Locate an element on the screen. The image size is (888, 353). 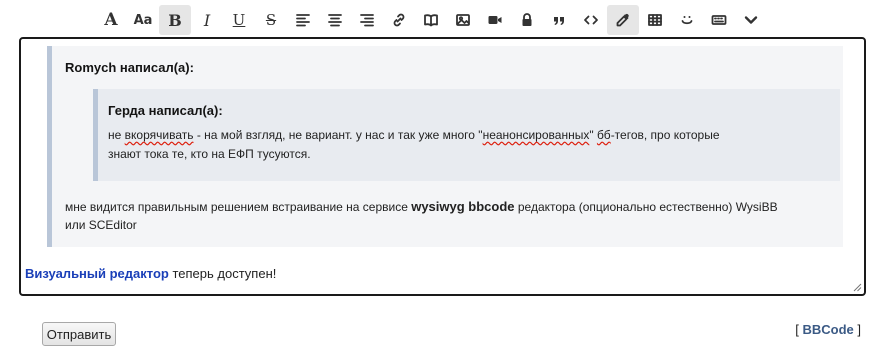
align-right-button is located at coordinates (367, 20).